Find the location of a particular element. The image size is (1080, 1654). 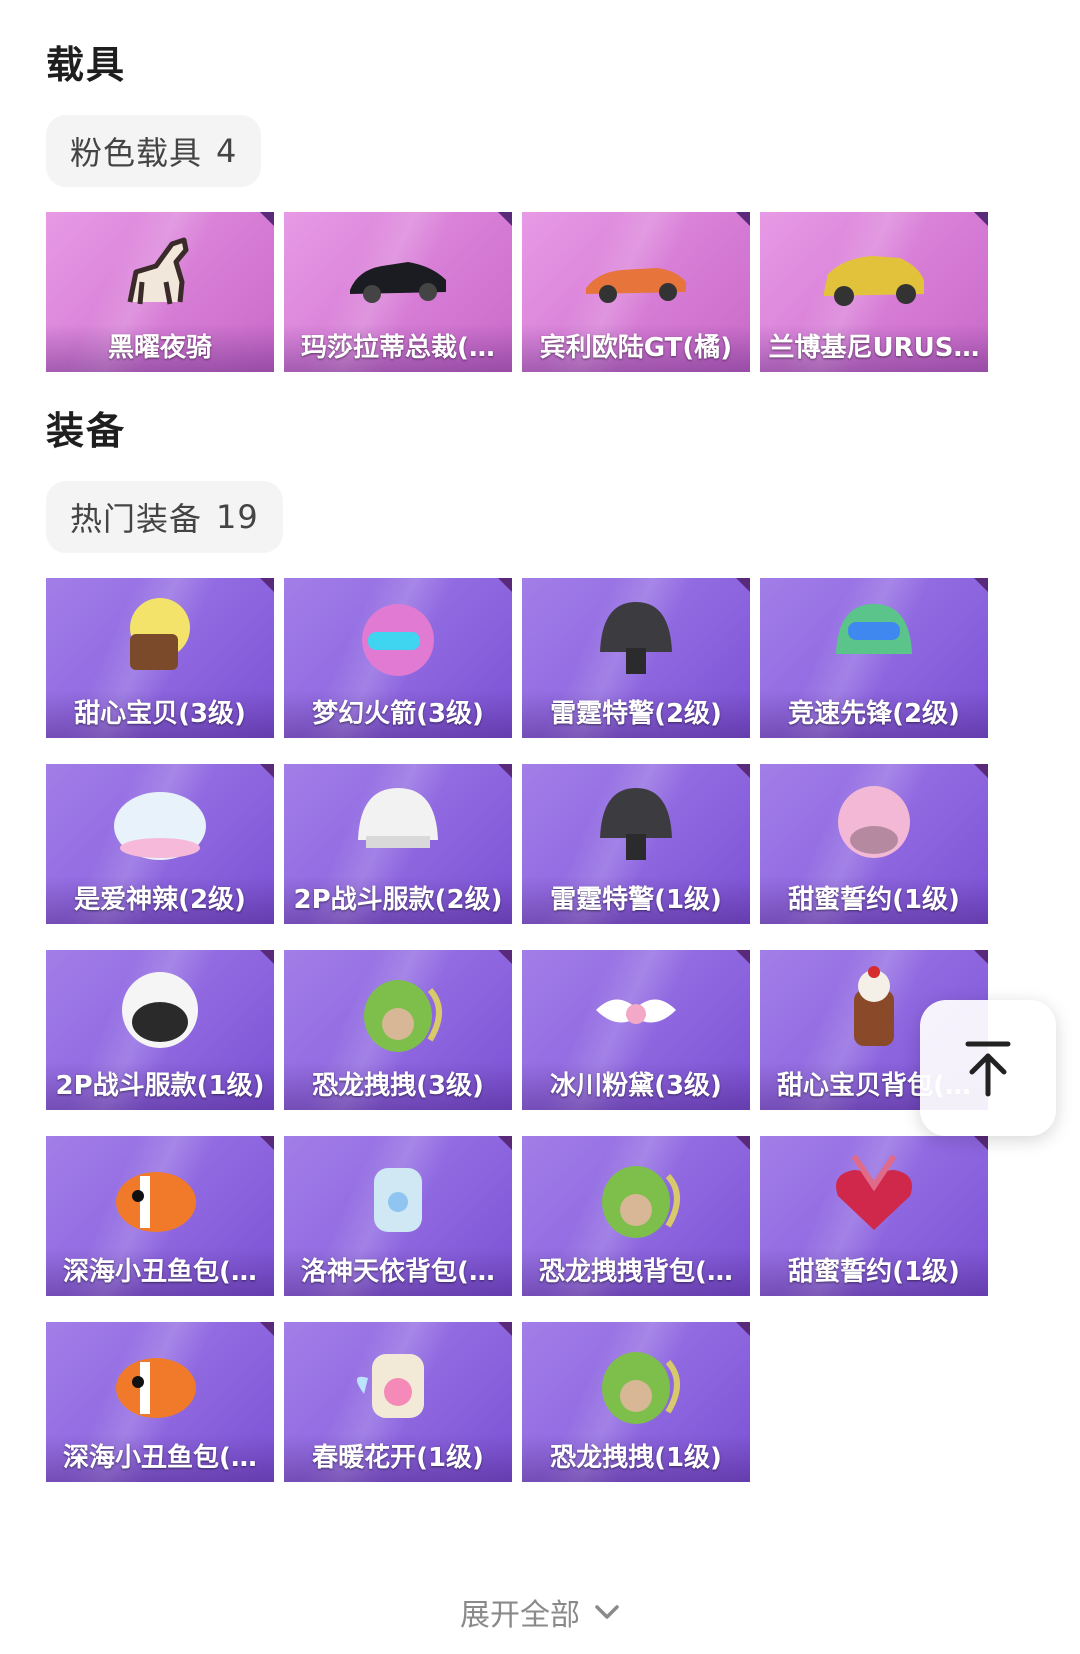

black-sedan-icon is located at coordinates (398, 272).